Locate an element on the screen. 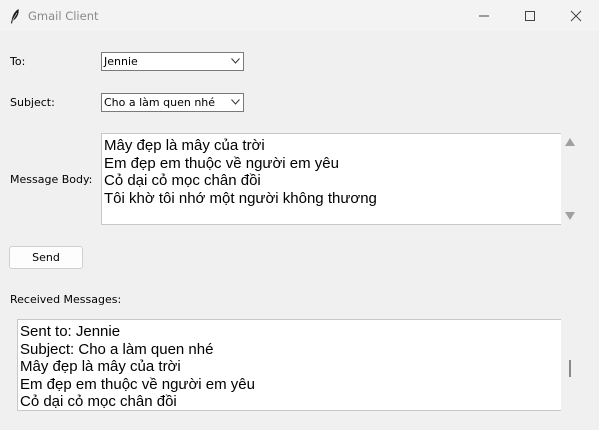  message-body-line: Cỏ dại cỏ mọc chân đồi is located at coordinates (182, 180).